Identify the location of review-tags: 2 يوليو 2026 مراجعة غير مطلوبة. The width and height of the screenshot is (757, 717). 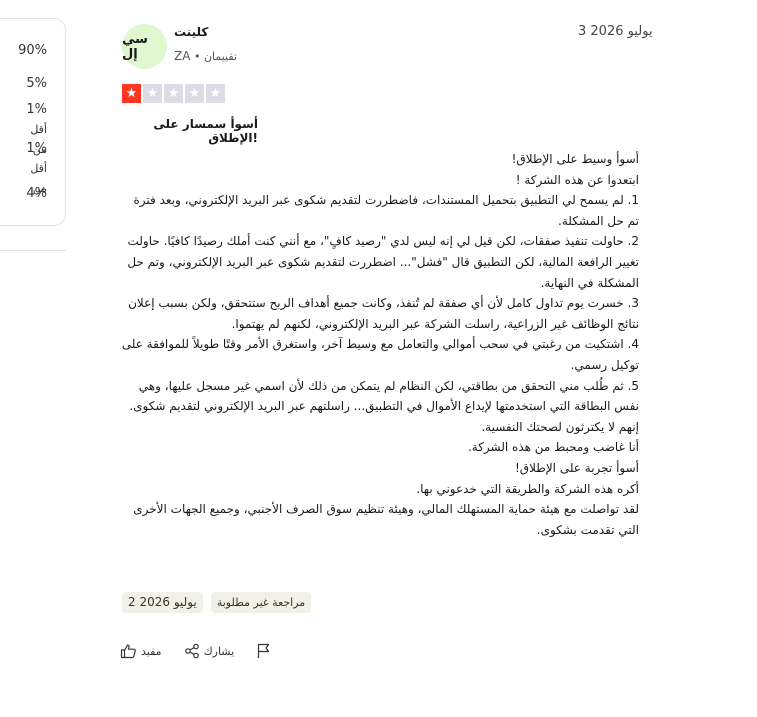
(217, 602).